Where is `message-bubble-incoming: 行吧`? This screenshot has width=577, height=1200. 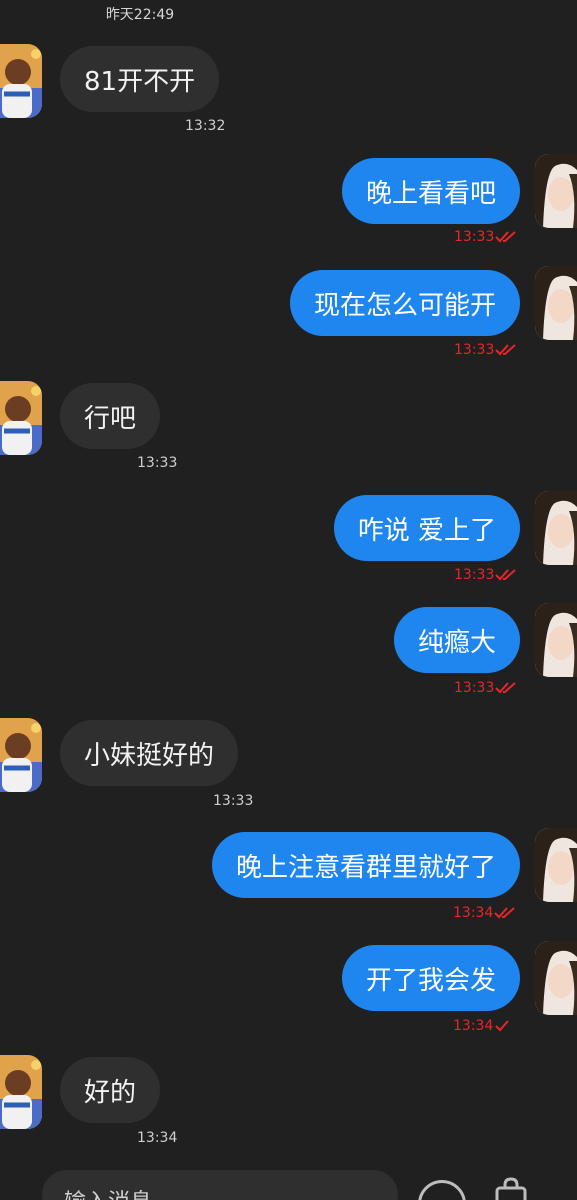 message-bubble-incoming: 行吧 is located at coordinates (110, 416).